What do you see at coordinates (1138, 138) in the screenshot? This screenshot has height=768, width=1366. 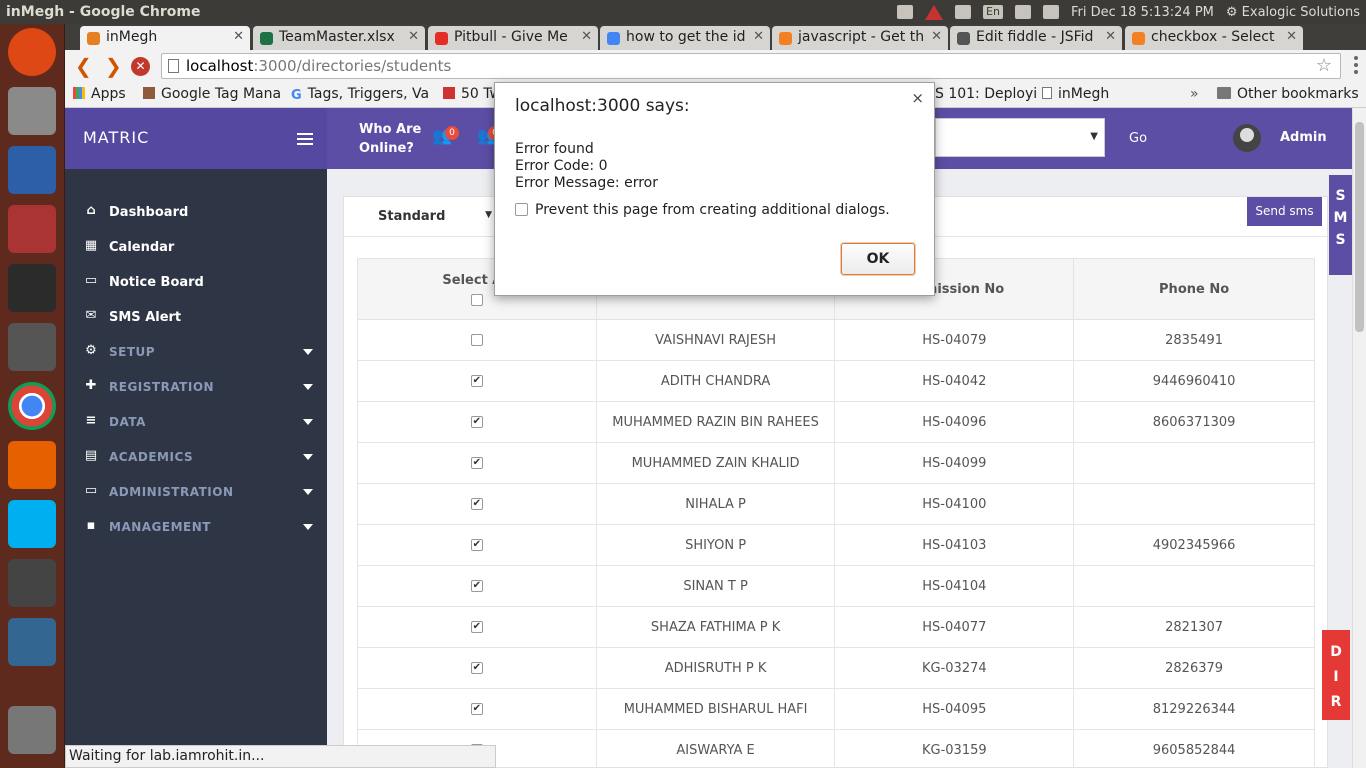 I see `go-button: Go` at bounding box center [1138, 138].